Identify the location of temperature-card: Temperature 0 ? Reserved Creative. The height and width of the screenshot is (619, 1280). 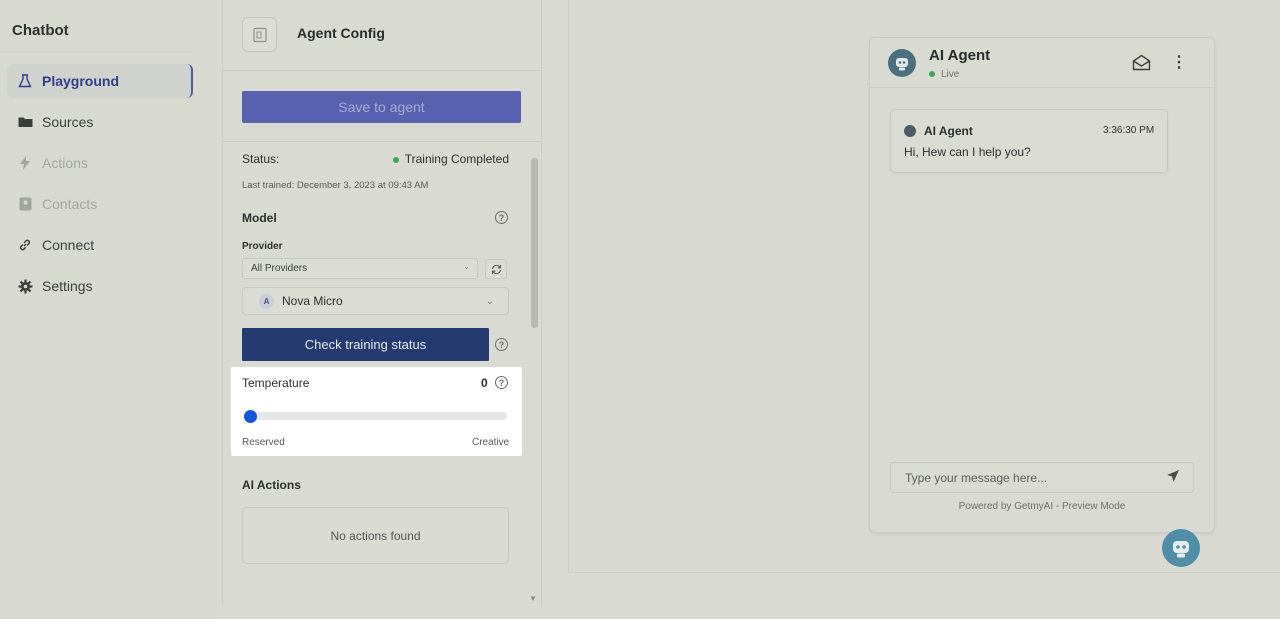
(376, 411).